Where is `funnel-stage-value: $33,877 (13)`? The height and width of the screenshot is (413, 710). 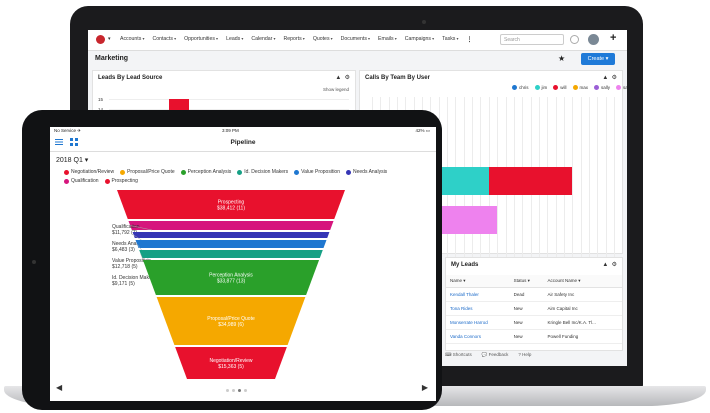 funnel-stage-value: $33,877 (13) is located at coordinates (231, 282).